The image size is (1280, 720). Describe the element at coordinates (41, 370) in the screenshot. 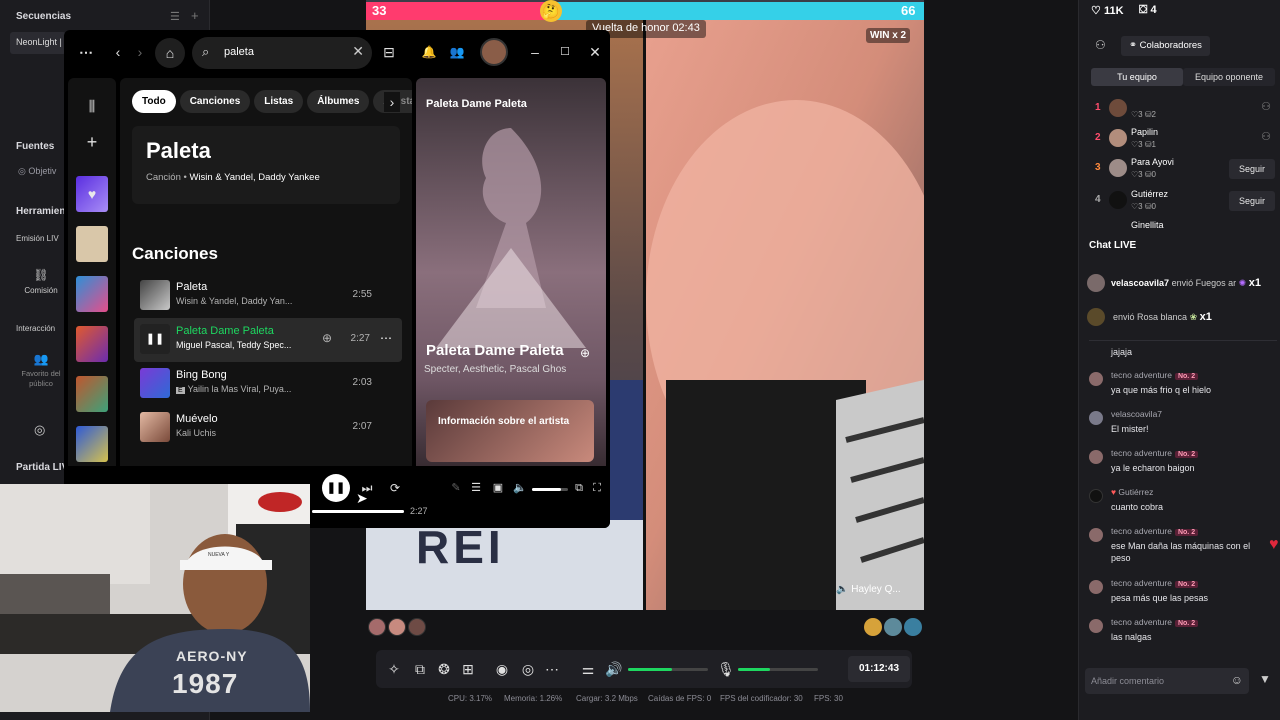

I see `favorite-button: 👥 Favorito del público` at that location.